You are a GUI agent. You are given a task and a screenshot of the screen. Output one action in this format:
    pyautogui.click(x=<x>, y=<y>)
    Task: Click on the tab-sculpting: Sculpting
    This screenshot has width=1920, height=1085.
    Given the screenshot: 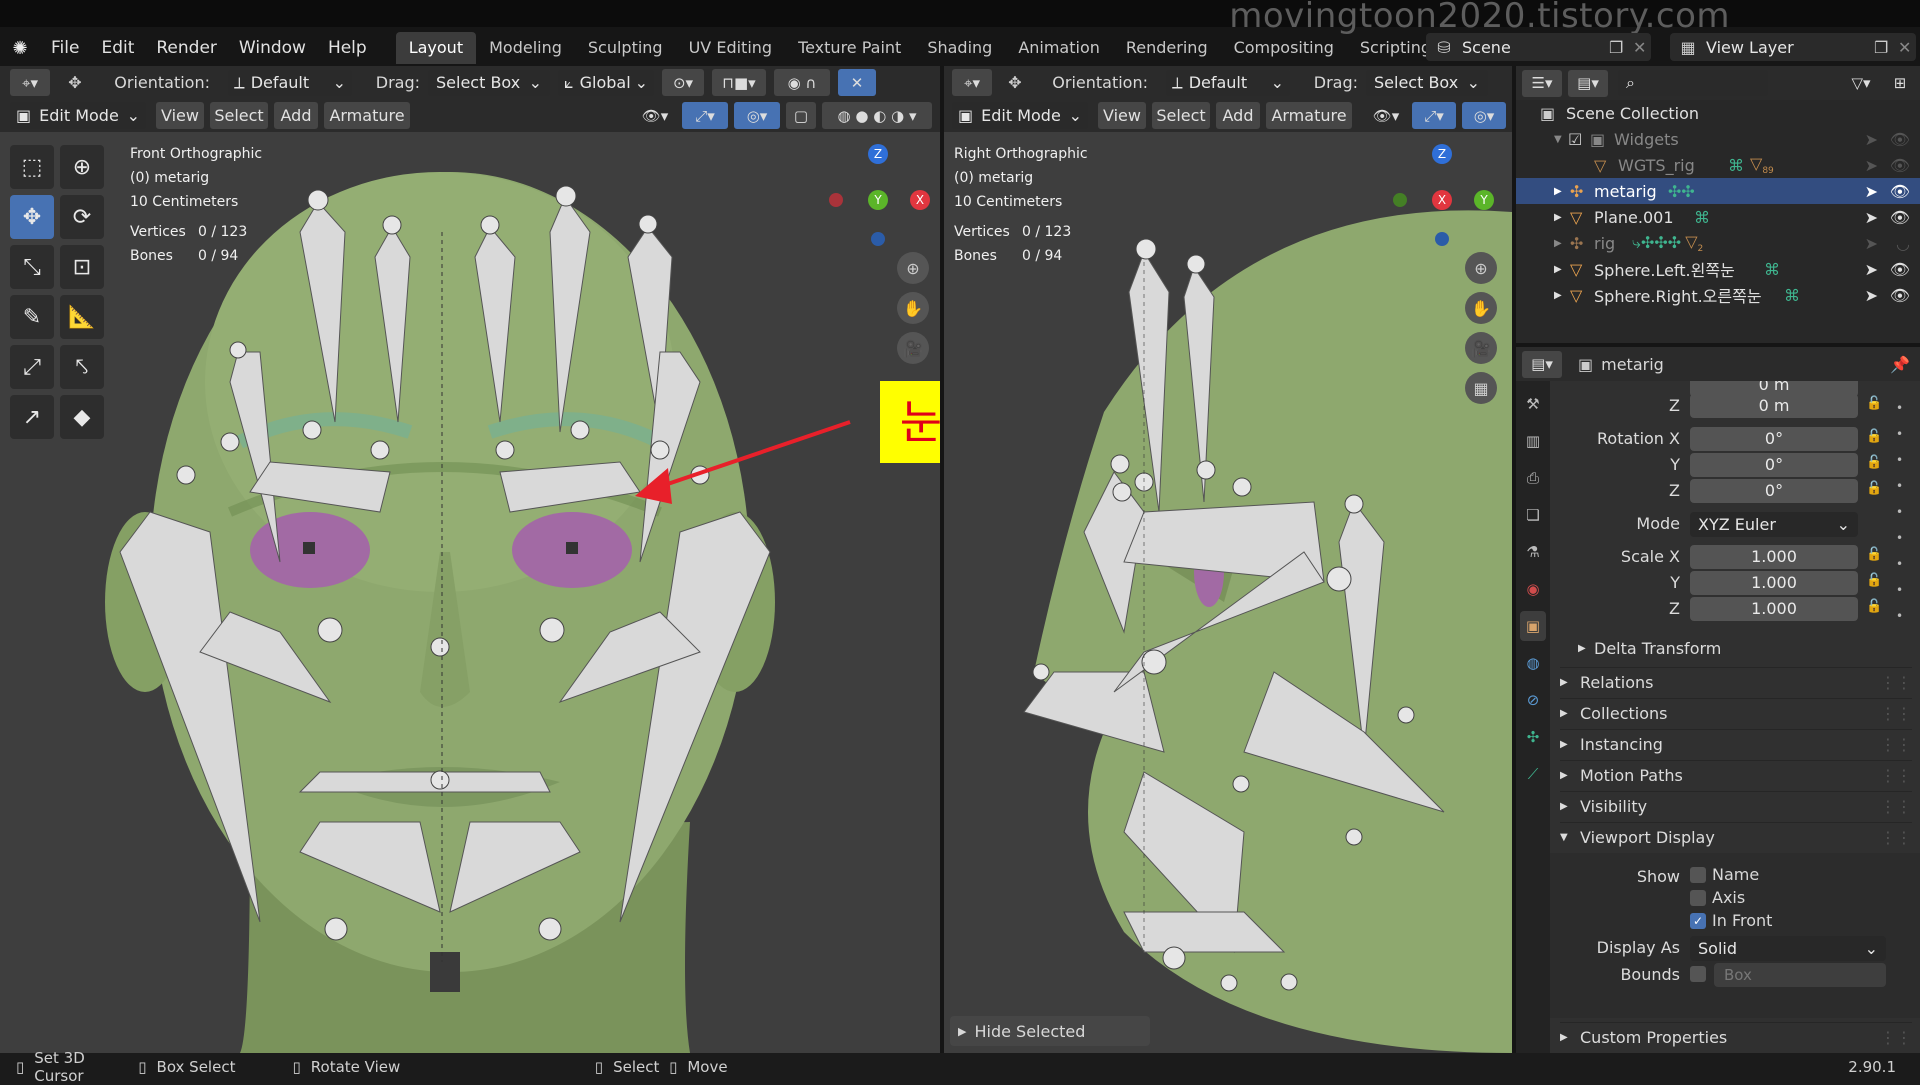 What is the action you would take?
    pyautogui.click(x=625, y=48)
    